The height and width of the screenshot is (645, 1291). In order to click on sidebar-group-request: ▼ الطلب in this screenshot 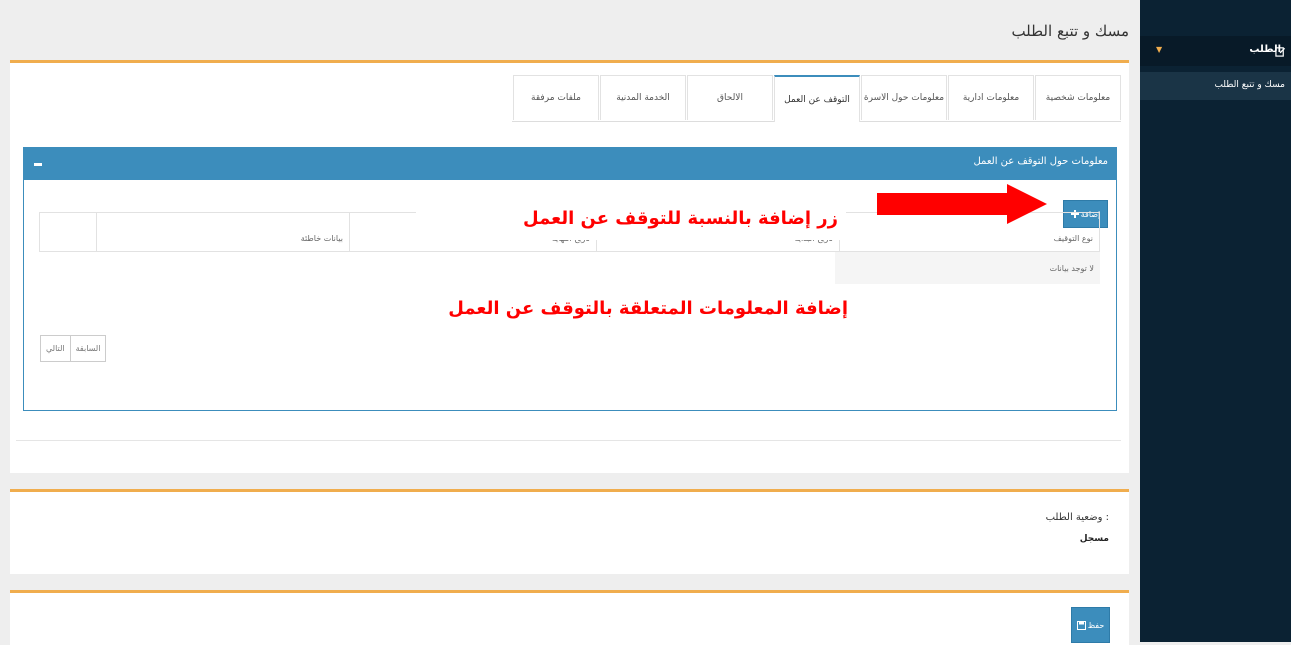, I will do `click(1215, 51)`.